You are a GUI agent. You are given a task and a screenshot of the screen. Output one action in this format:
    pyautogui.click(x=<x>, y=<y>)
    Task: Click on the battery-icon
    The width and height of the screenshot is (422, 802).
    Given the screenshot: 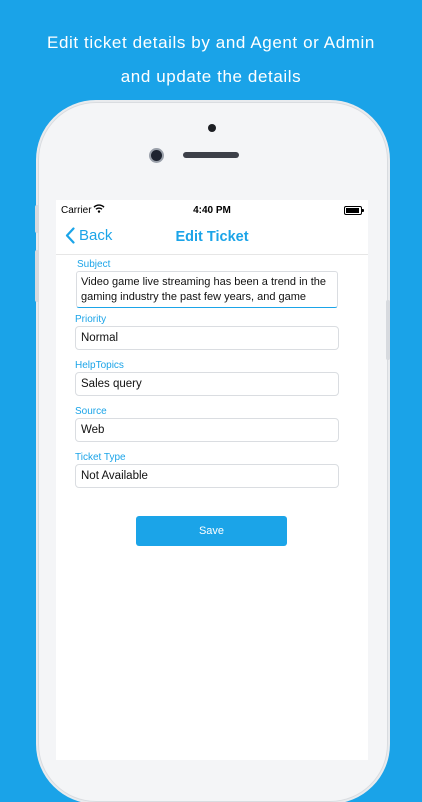 What is the action you would take?
    pyautogui.click(x=354, y=210)
    